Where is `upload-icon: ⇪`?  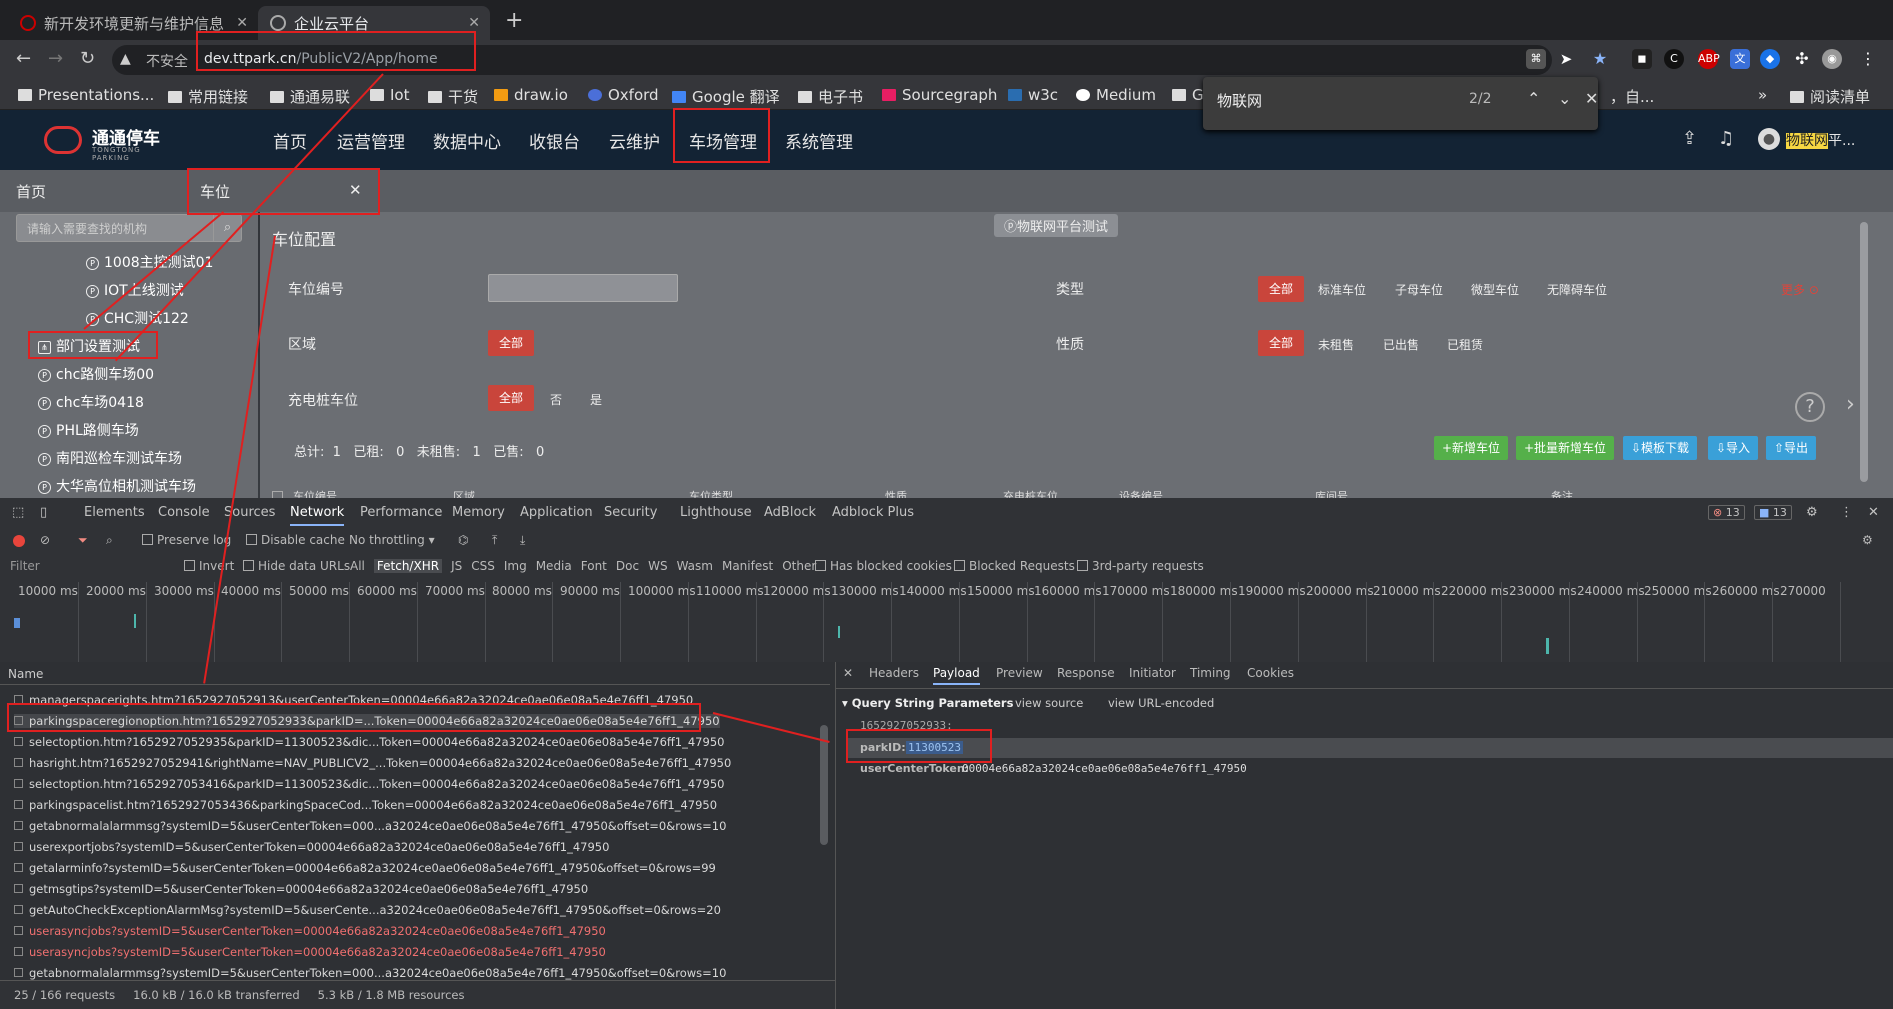 upload-icon: ⇪ is located at coordinates (1689, 138).